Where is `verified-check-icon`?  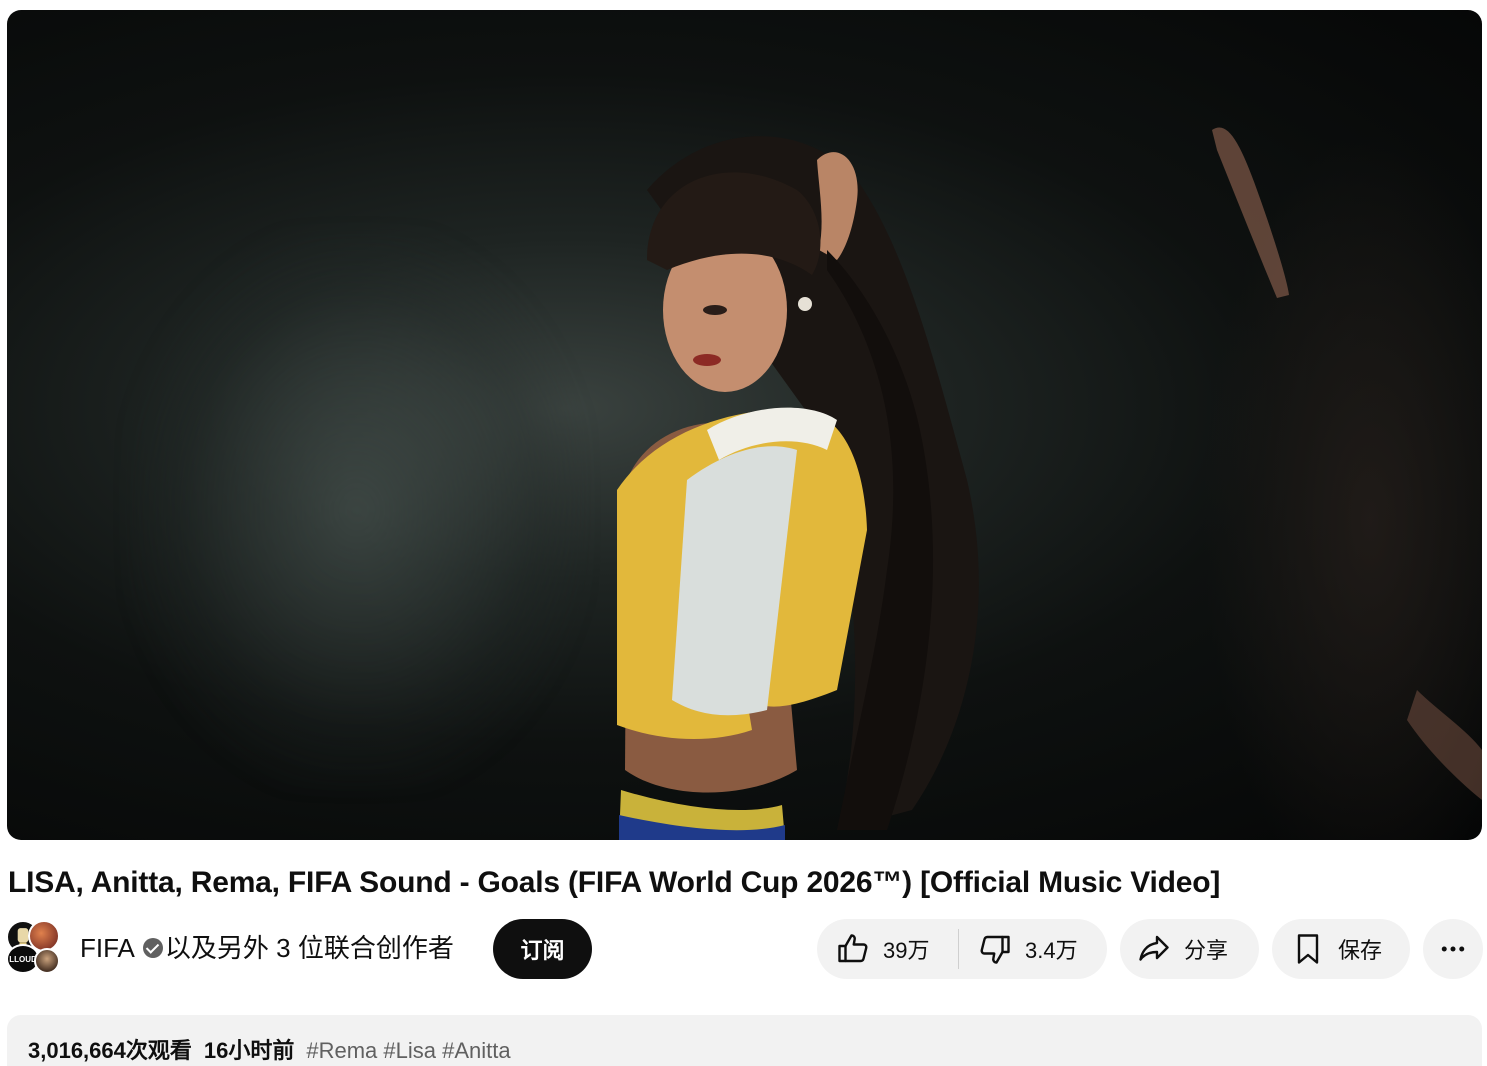
verified-check-icon is located at coordinates (152, 948).